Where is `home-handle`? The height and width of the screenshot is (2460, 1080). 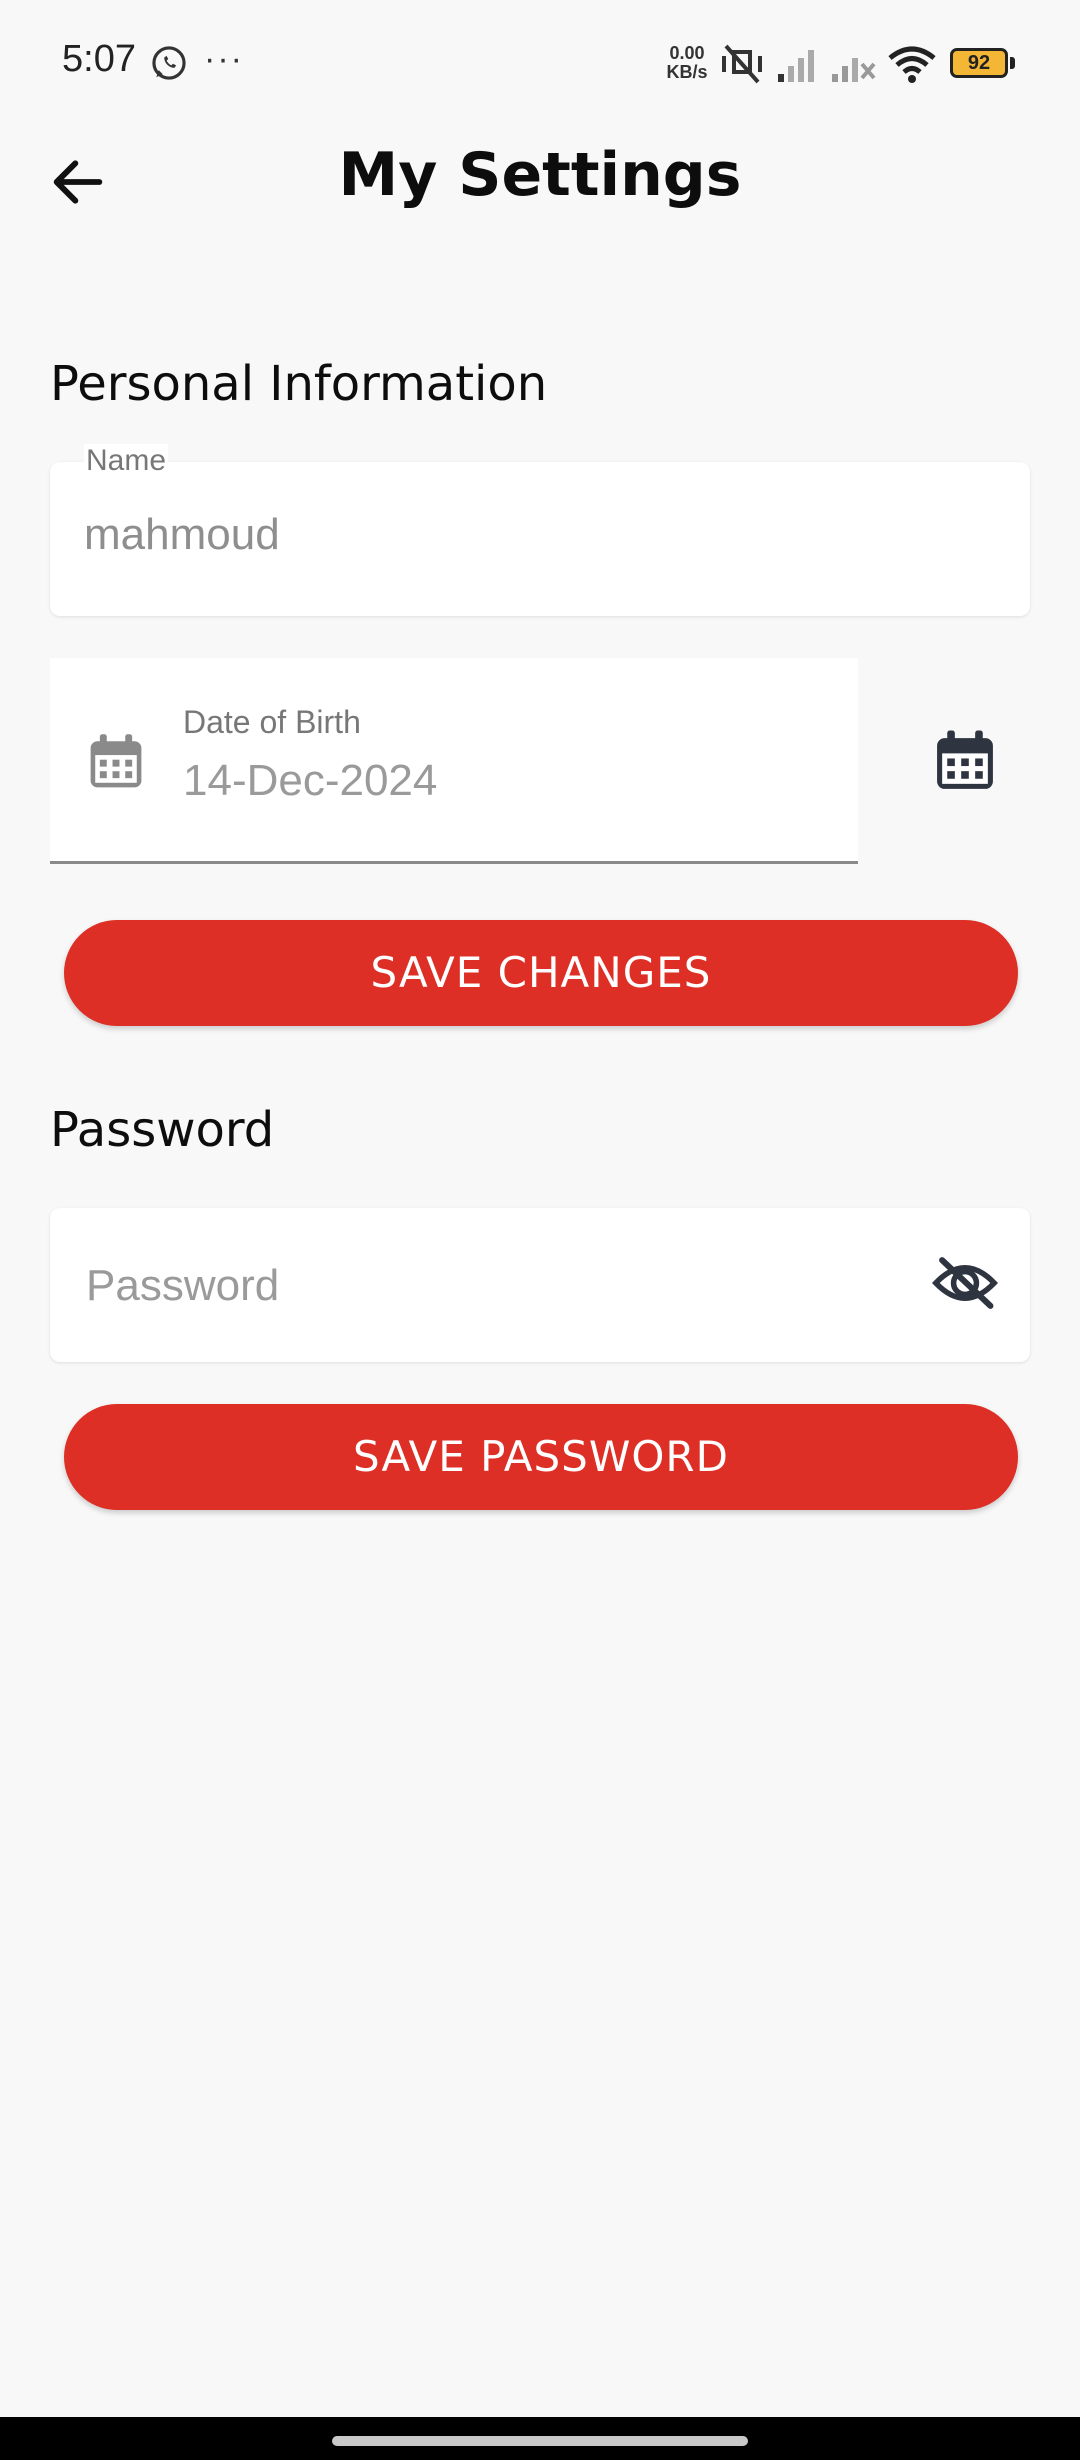
home-handle is located at coordinates (540, 2441).